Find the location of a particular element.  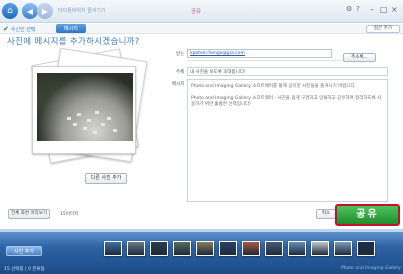

breadcrumb: 타이틀바위치 즐겨기기 is located at coordinates (82, 11).